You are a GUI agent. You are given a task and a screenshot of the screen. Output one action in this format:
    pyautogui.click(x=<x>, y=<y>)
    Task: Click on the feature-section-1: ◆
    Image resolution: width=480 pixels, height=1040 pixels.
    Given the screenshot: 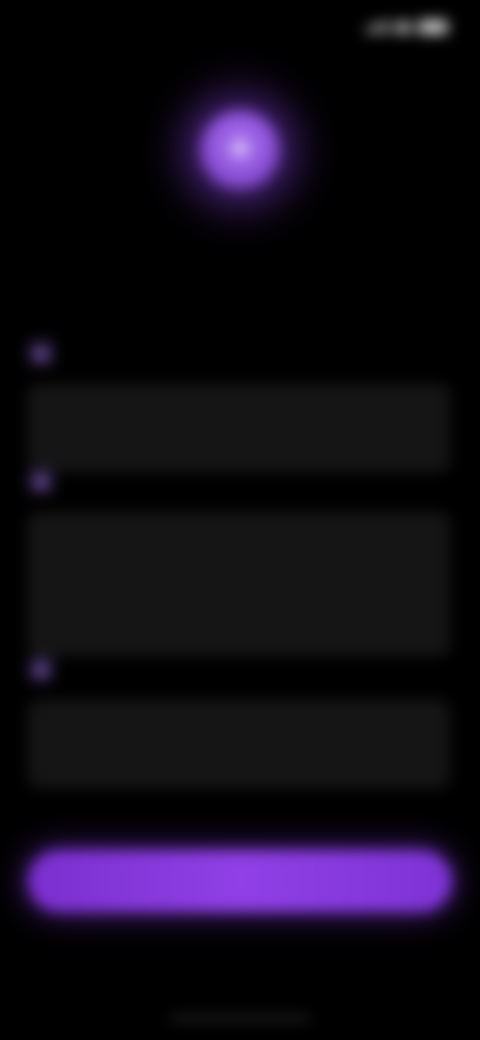 What is the action you would take?
    pyautogui.click(x=239, y=406)
    